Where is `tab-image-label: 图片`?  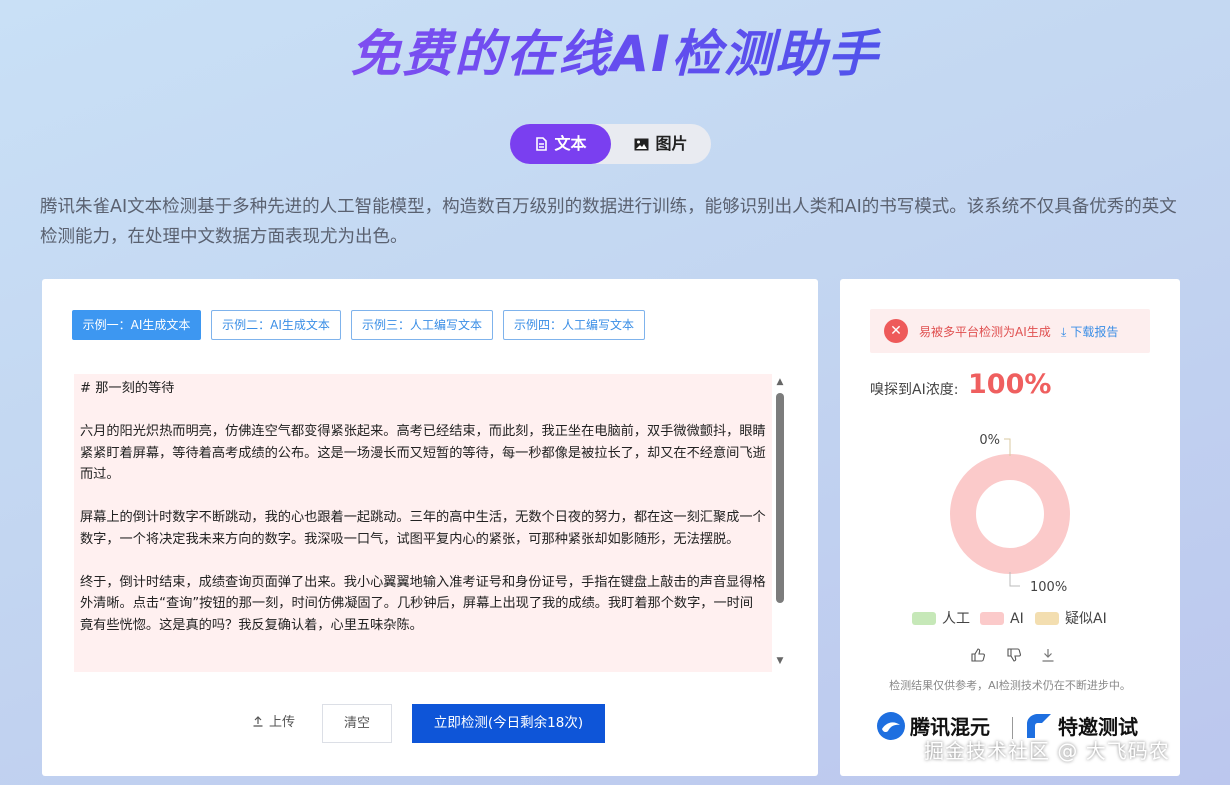 tab-image-label: 图片 is located at coordinates (671, 143).